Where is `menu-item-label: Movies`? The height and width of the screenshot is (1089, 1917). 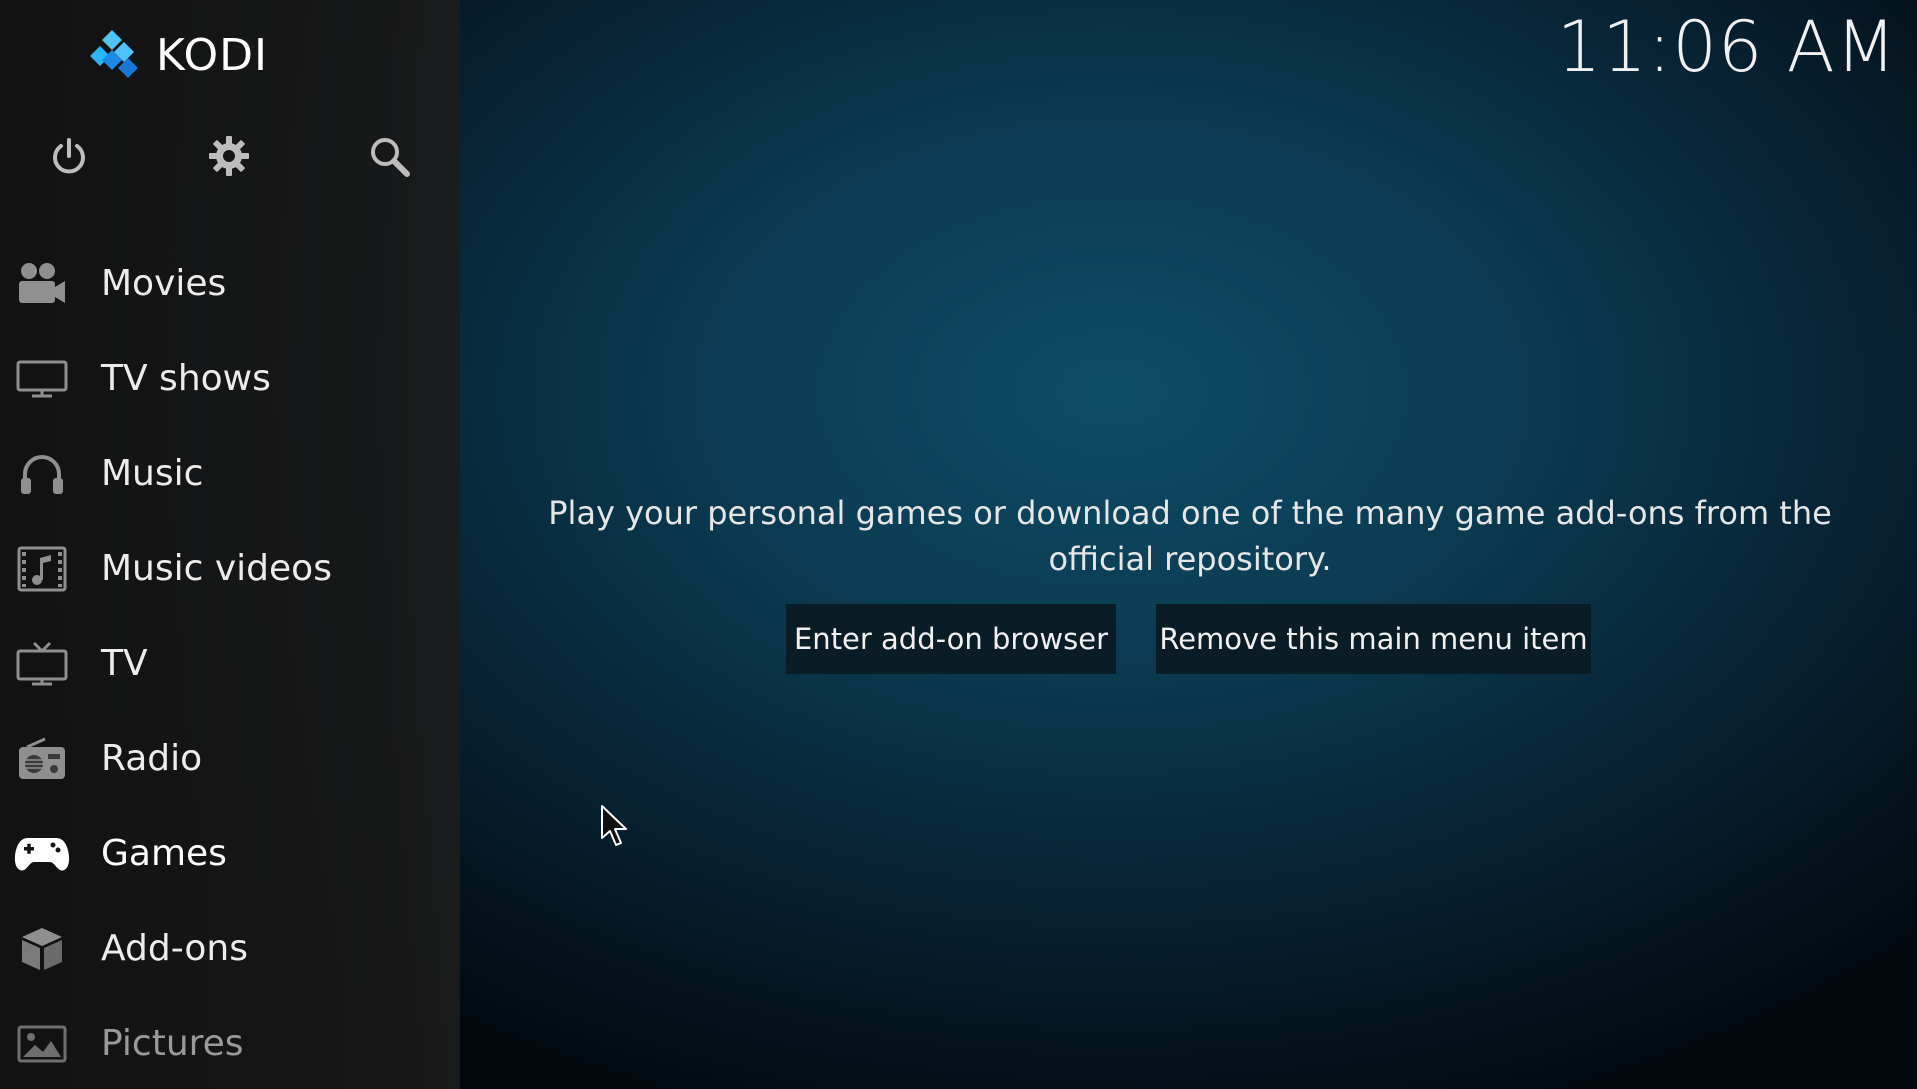
menu-item-label: Movies is located at coordinates (164, 283).